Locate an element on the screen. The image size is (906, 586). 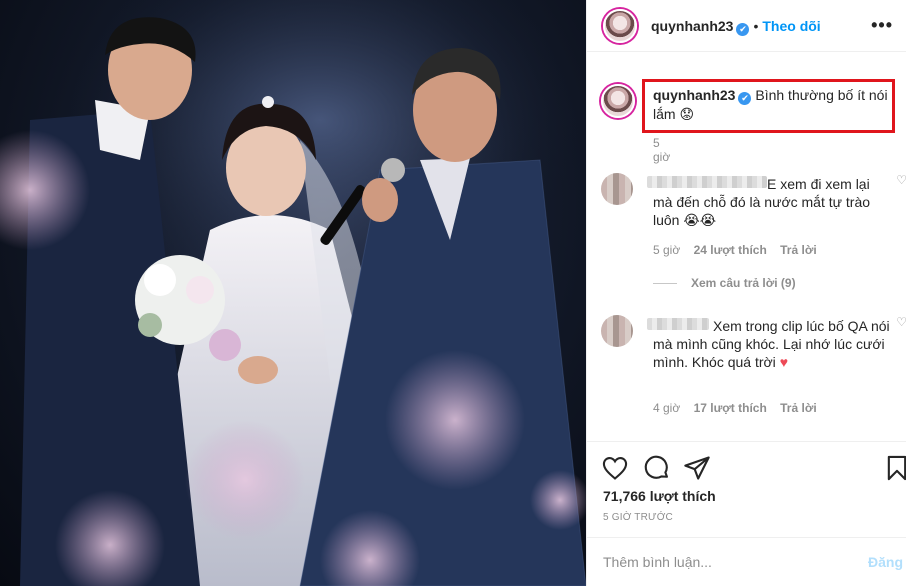
view-replies-label: Xem câu trả lời (9) is located at coordinates (743, 283).